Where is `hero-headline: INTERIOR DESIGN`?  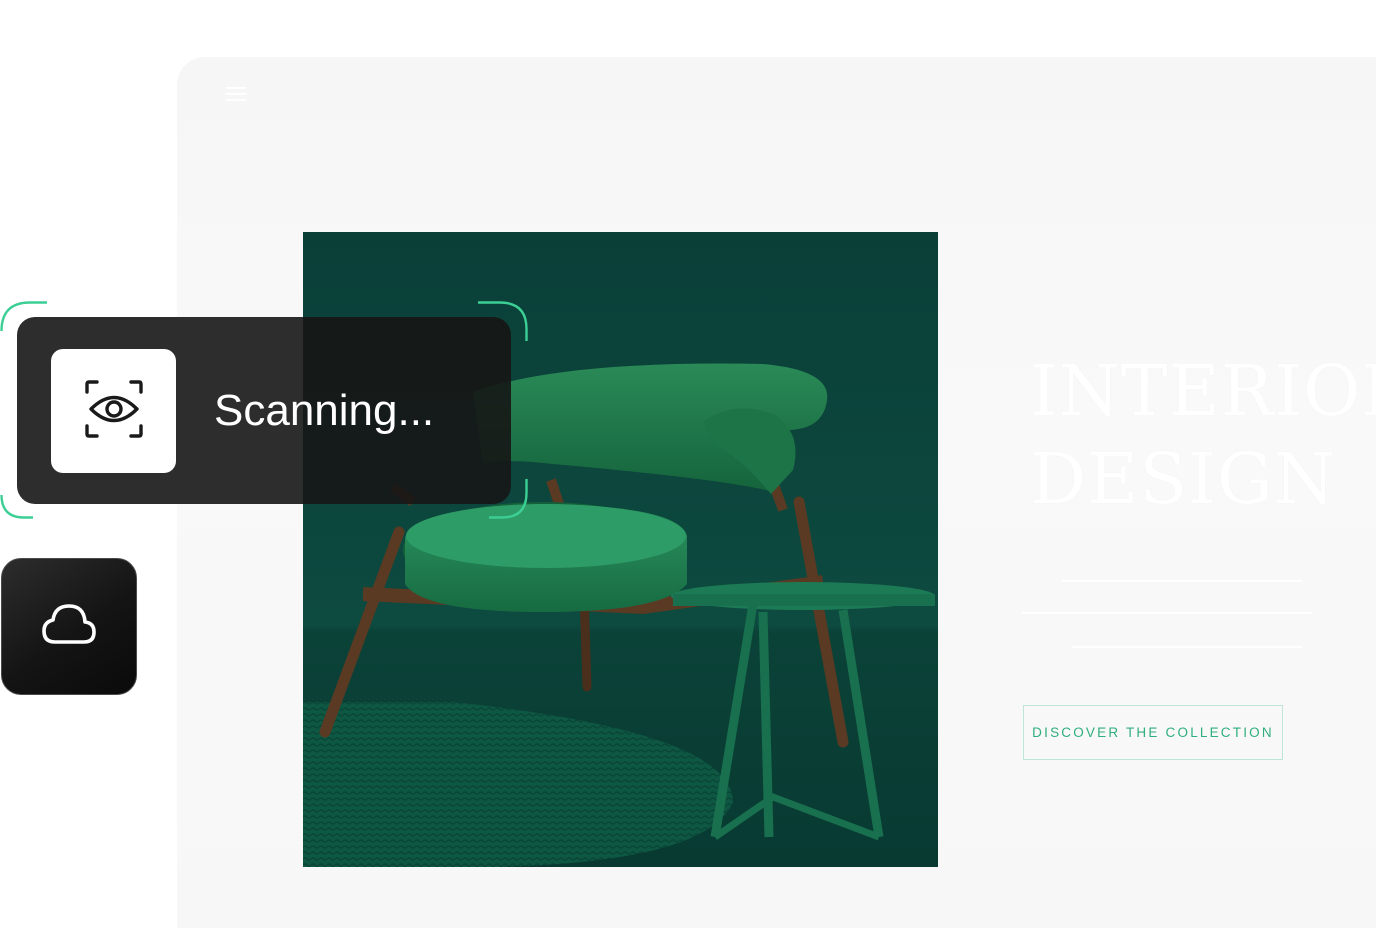
hero-headline: INTERIOR DESIGN is located at coordinates (1203, 435).